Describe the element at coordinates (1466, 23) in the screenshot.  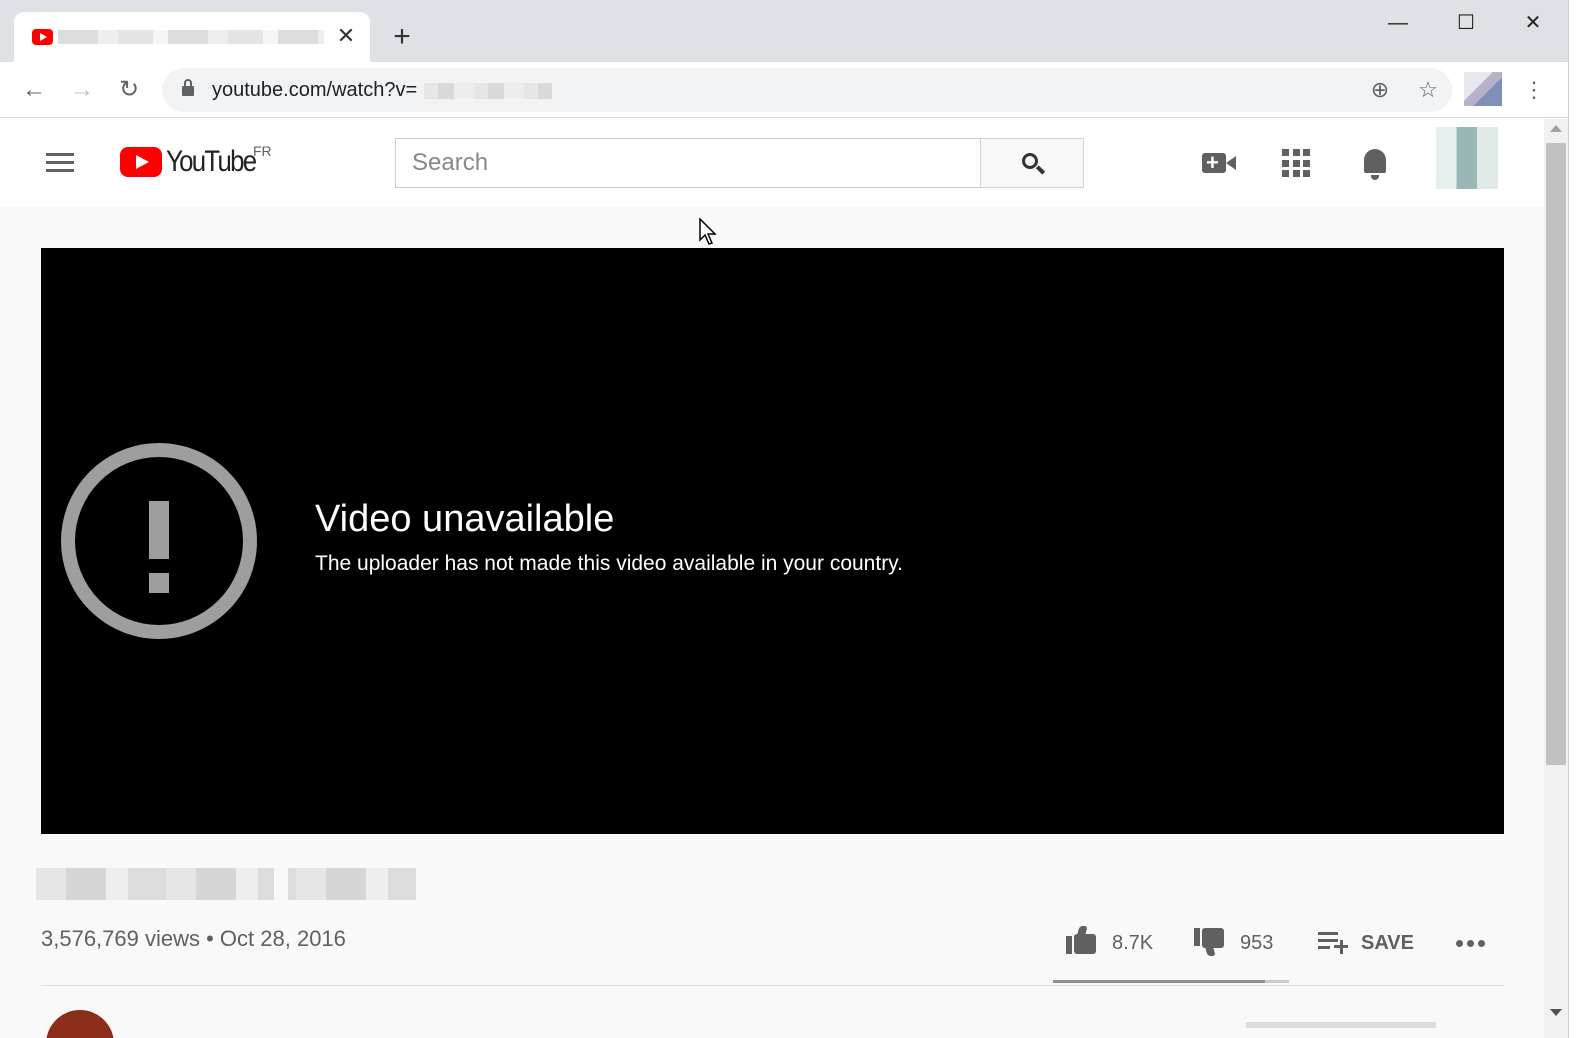
I see `maximize-button: ☐` at that location.